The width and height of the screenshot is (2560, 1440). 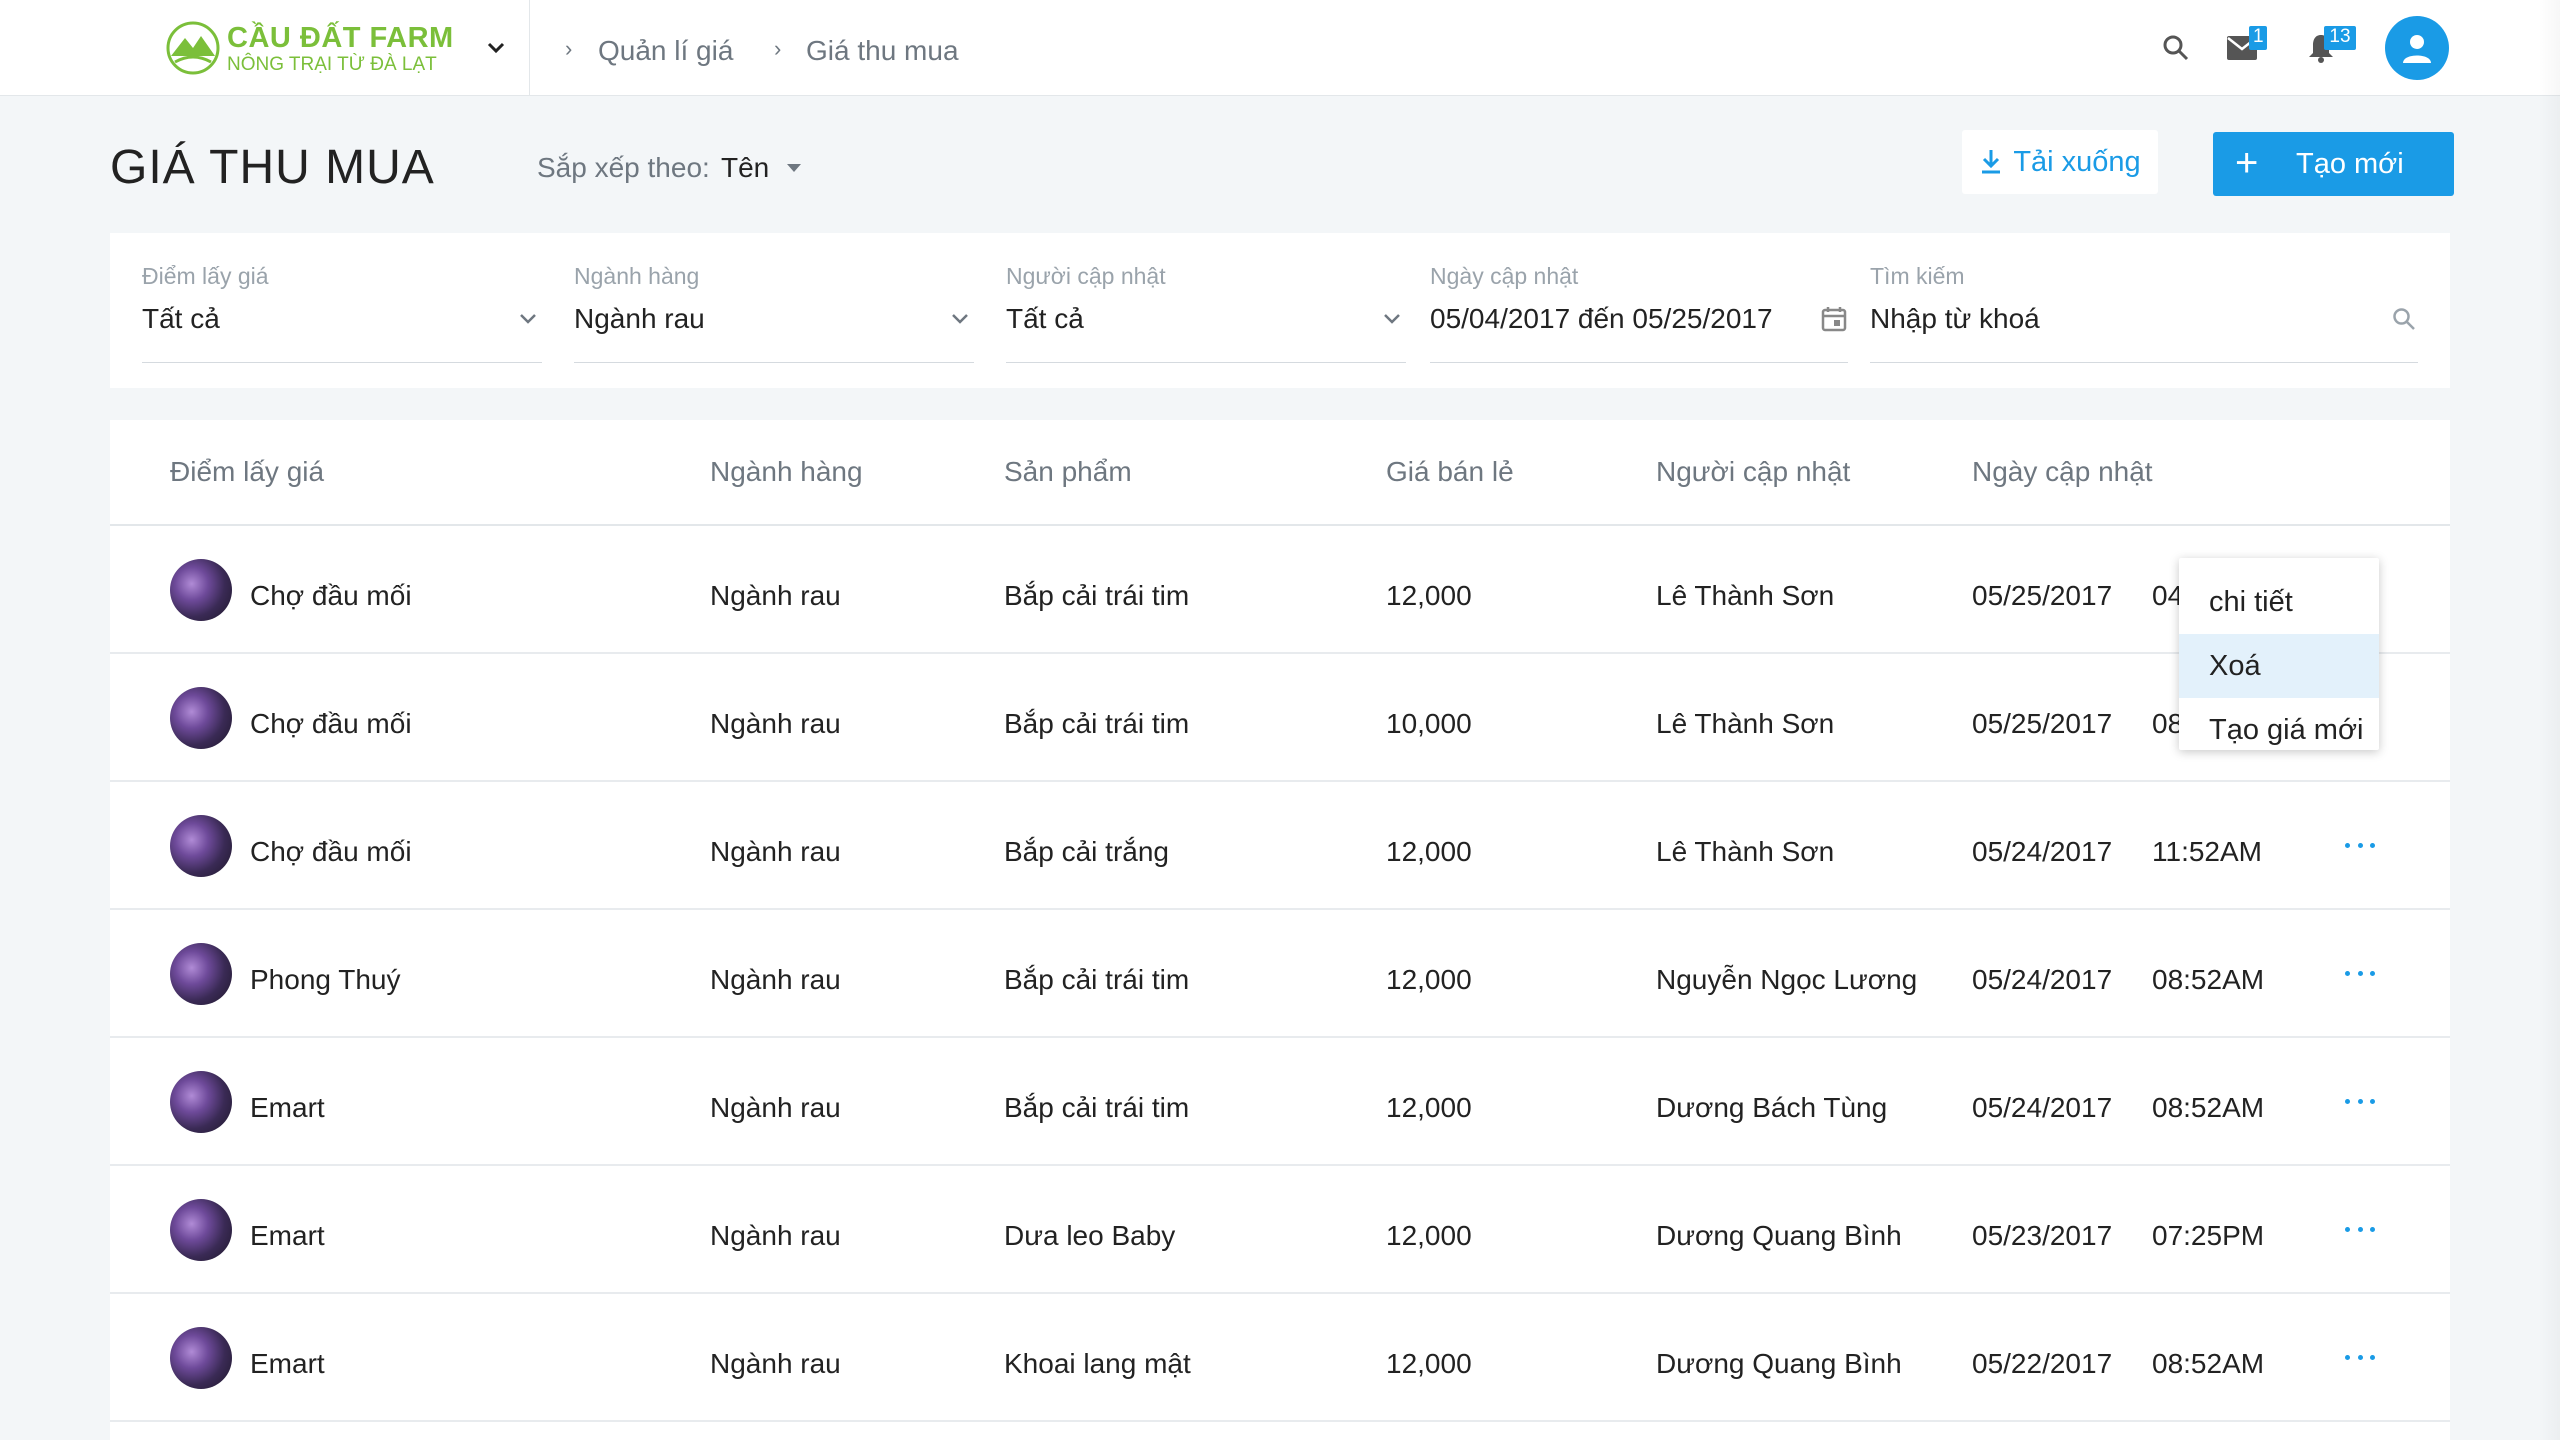 What do you see at coordinates (1991, 162) in the screenshot?
I see `download-icon` at bounding box center [1991, 162].